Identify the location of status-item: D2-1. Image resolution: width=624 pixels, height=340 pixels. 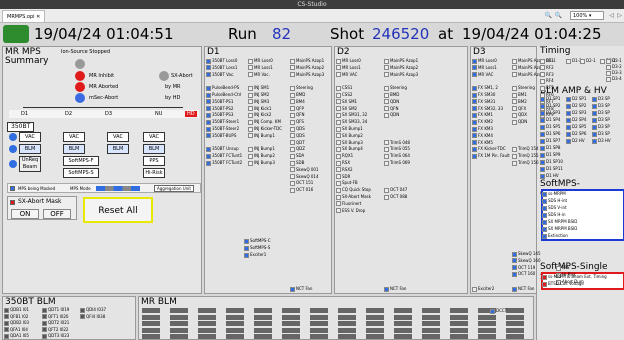
(589, 61).